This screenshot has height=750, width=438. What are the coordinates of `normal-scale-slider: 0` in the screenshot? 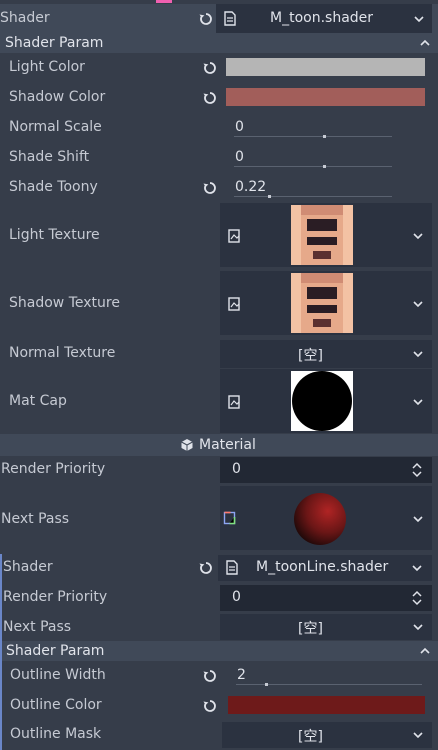 It's located at (325, 128).